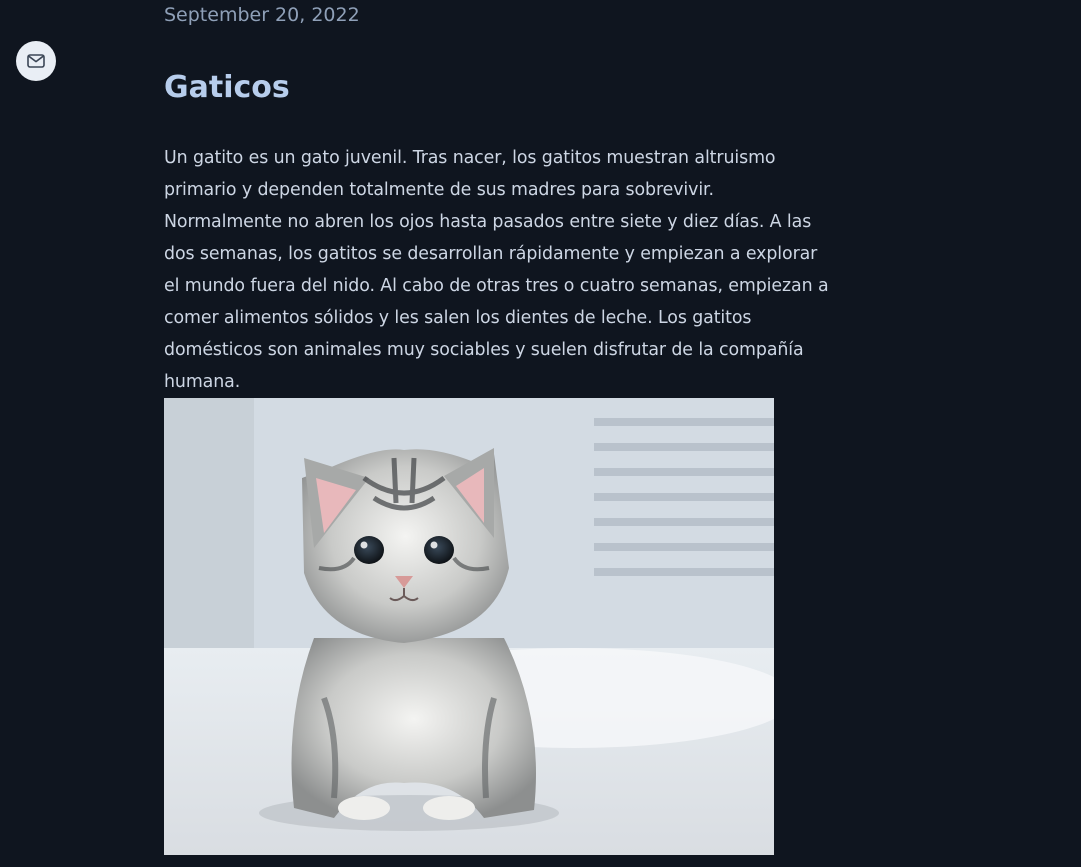 The height and width of the screenshot is (867, 1081). I want to click on post-title: Gaticos, so click(227, 87).